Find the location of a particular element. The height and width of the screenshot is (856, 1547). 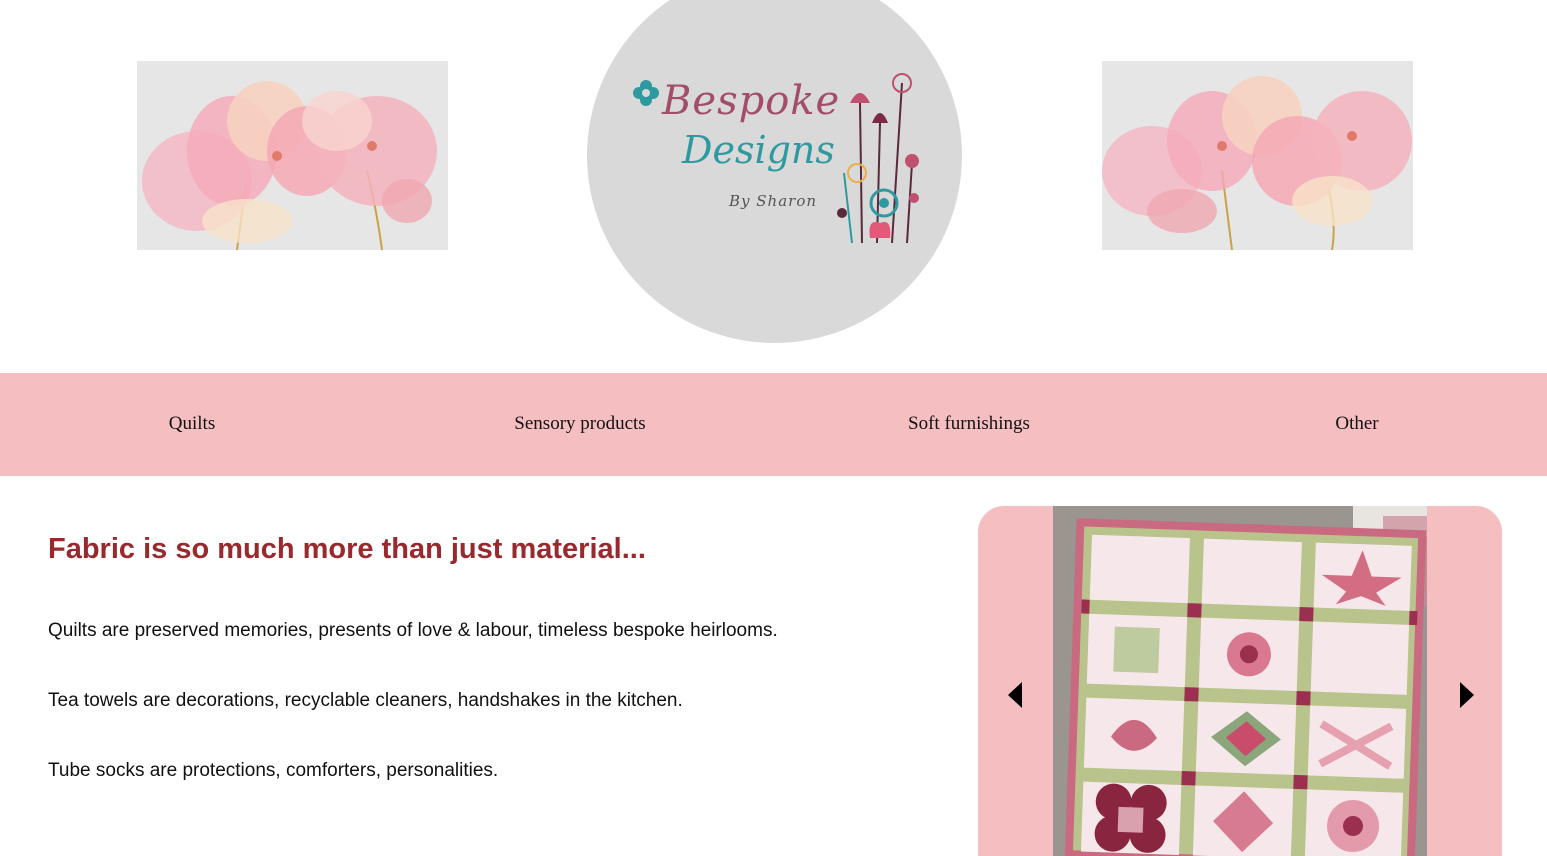

carousel-slide-quilt-photo is located at coordinates (1240, 681).